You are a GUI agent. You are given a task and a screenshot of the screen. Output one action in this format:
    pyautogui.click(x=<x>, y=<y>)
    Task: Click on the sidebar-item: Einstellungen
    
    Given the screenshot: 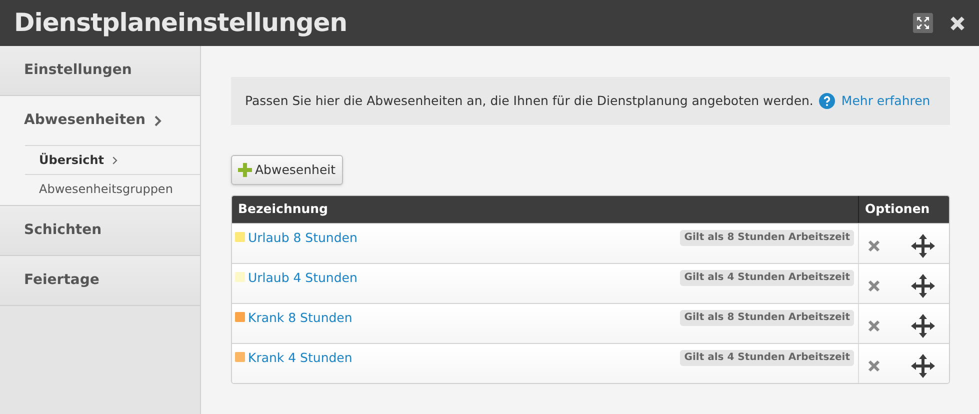 What is the action you would take?
    pyautogui.click(x=100, y=70)
    